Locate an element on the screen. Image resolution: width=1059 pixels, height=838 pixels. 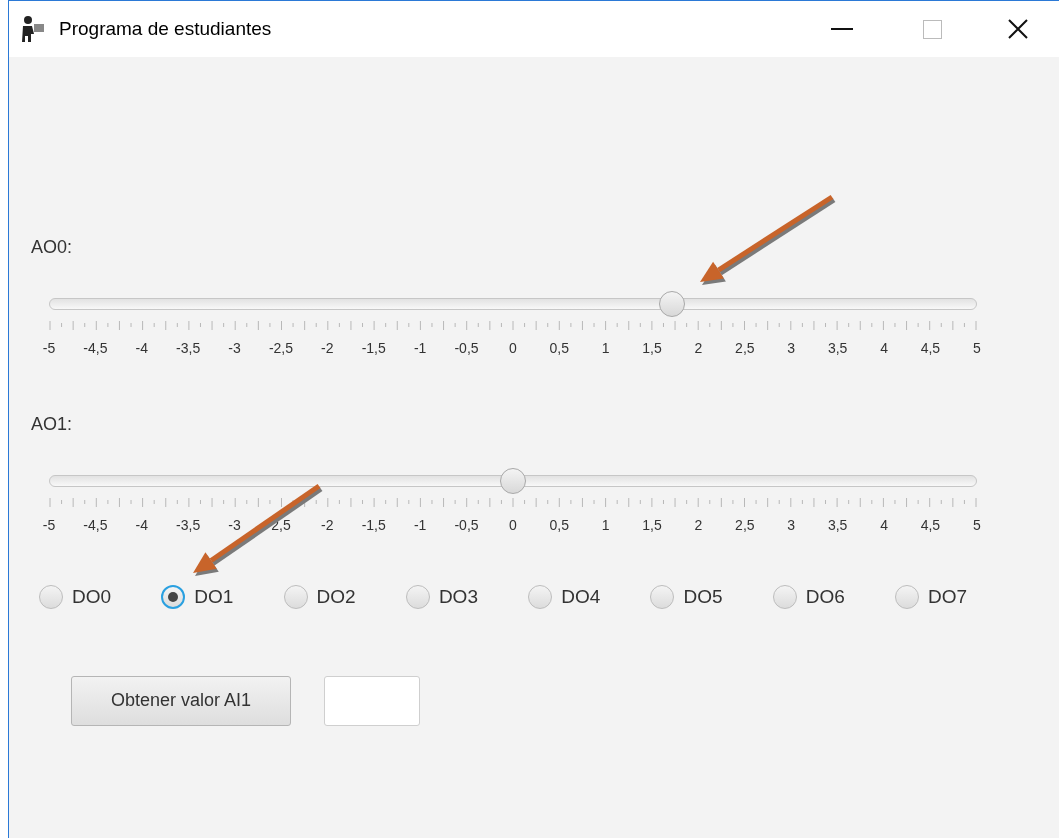
radio-label: DO6 is located at coordinates (825, 597).